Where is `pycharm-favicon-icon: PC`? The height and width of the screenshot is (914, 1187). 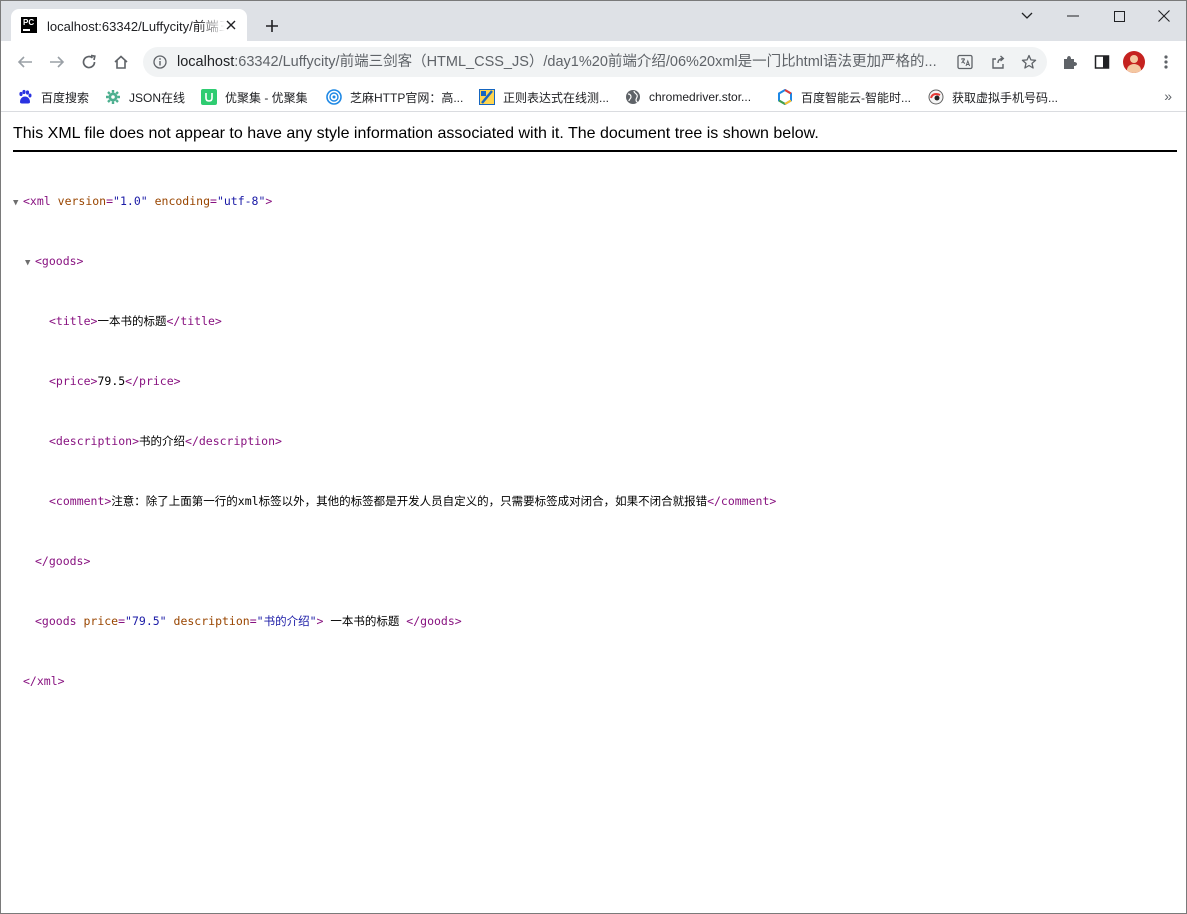
pycharm-favicon-icon: PC is located at coordinates (29, 25).